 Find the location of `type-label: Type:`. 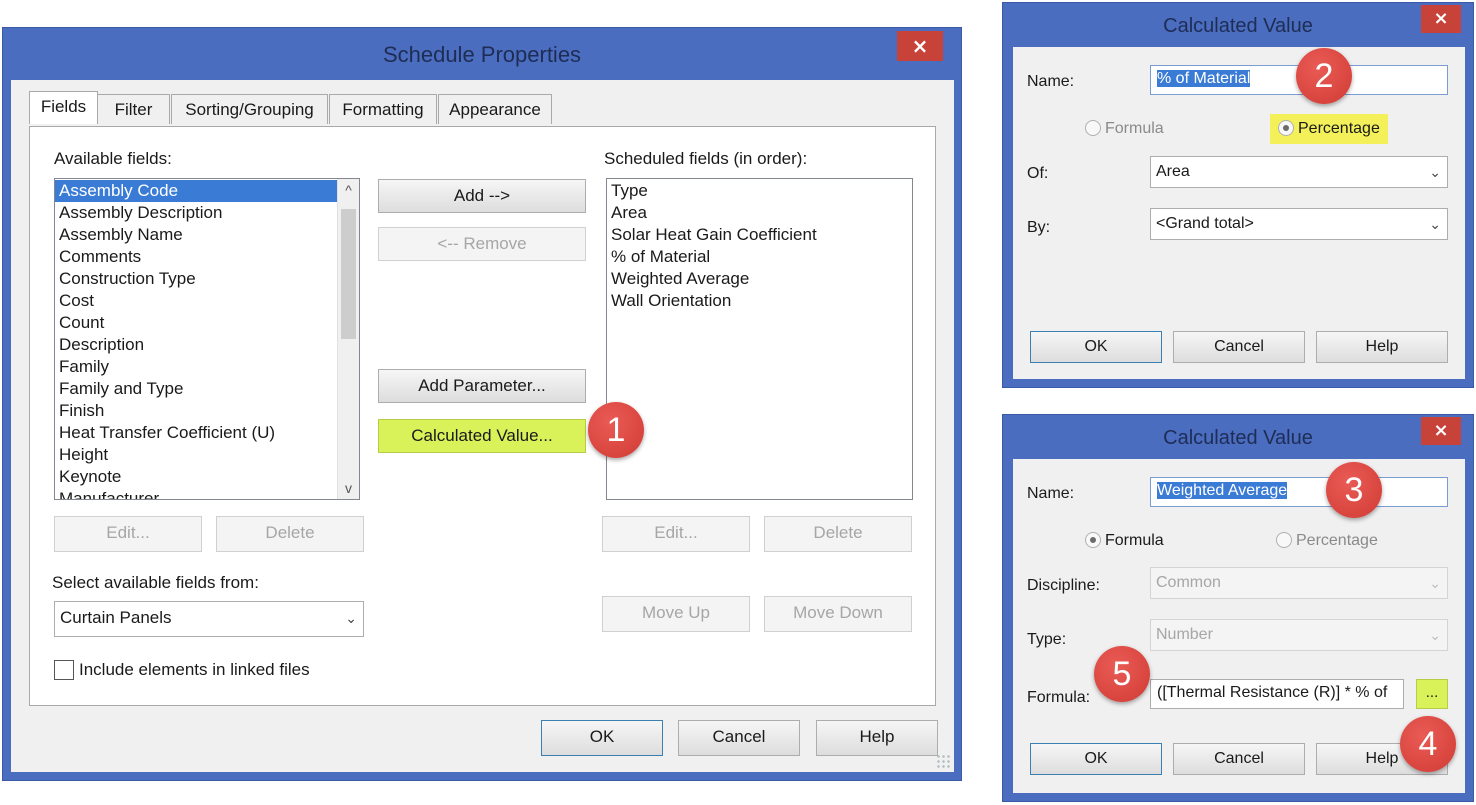

type-label: Type: is located at coordinates (1047, 639).